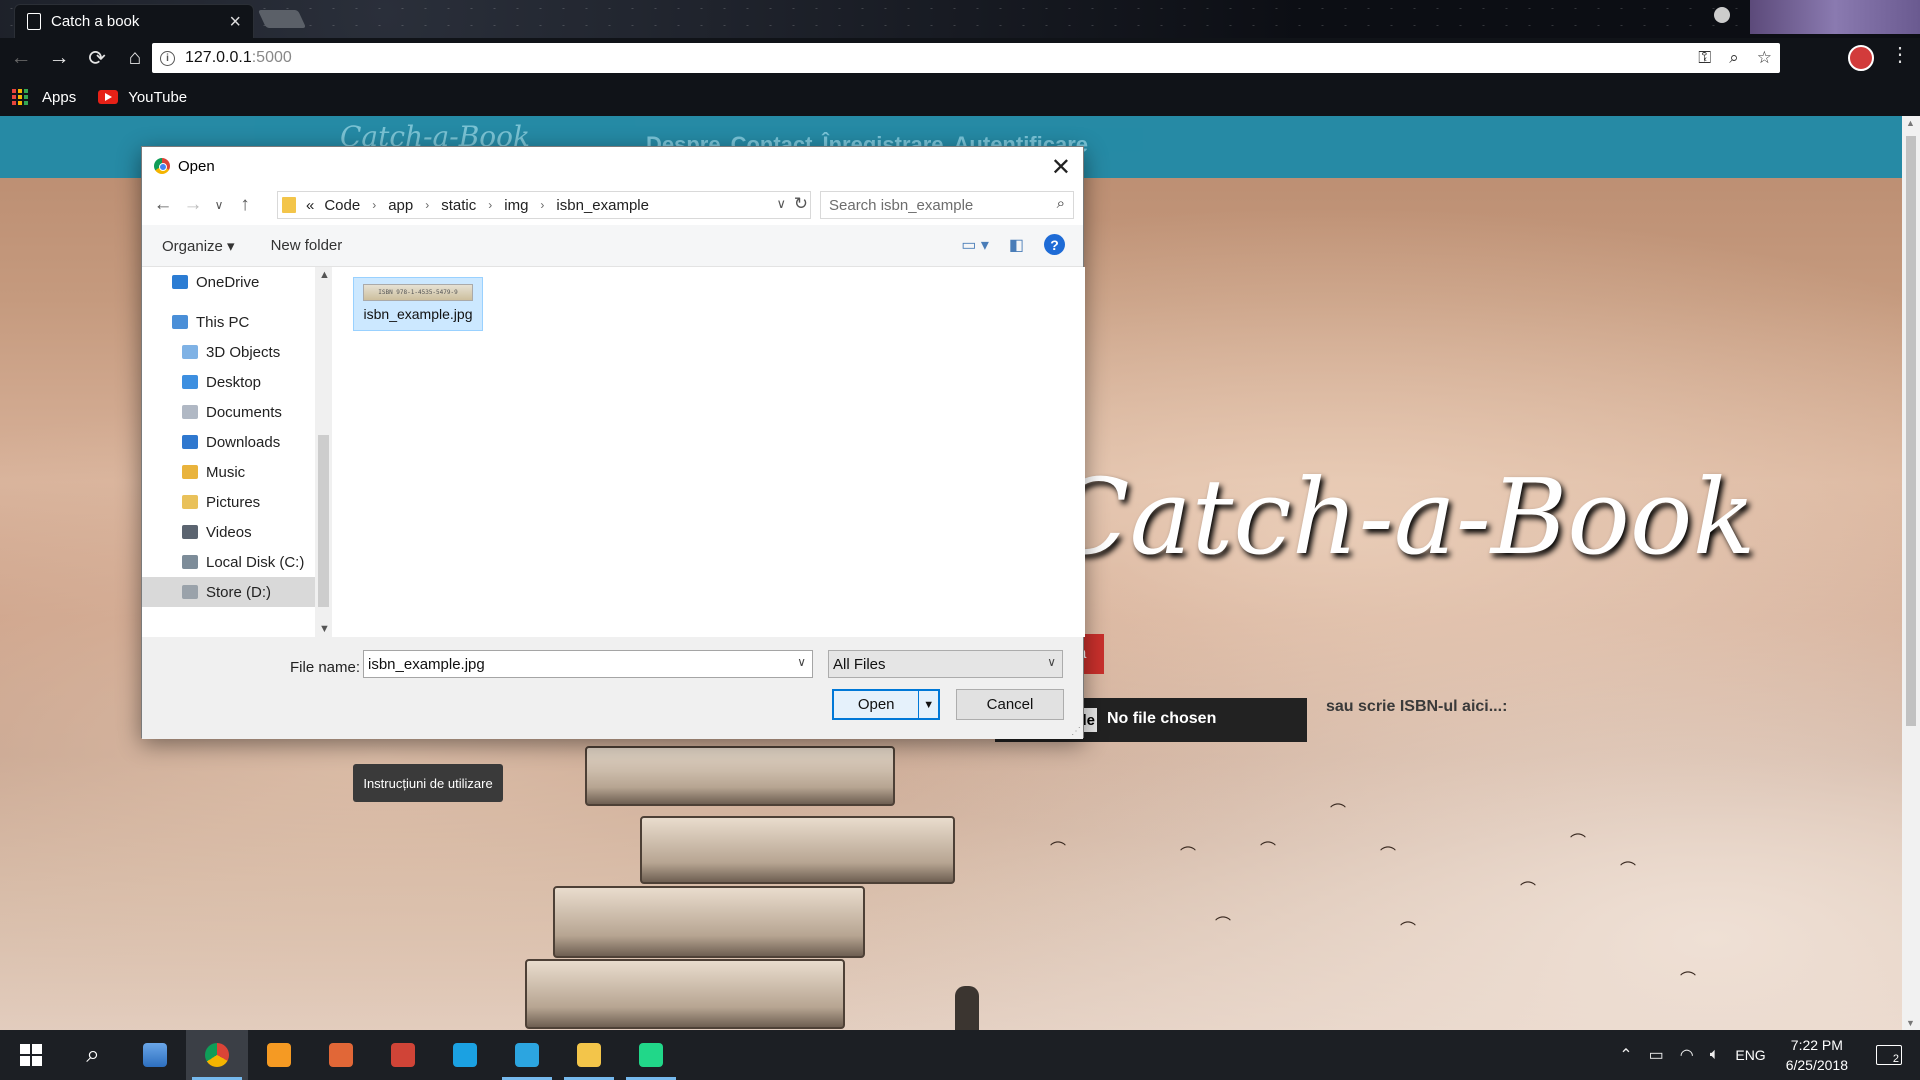  Describe the element at coordinates (589, 1055) in the screenshot. I see `explorer-button` at that location.